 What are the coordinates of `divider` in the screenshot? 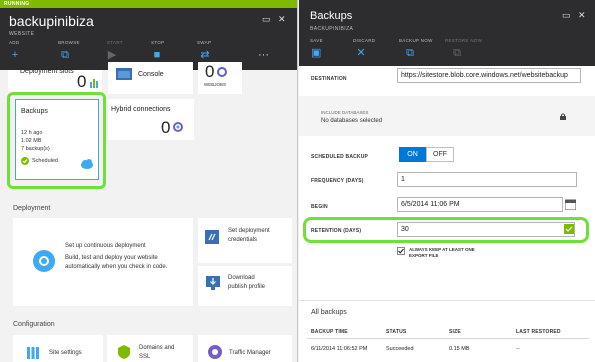 It's located at (447, 300).